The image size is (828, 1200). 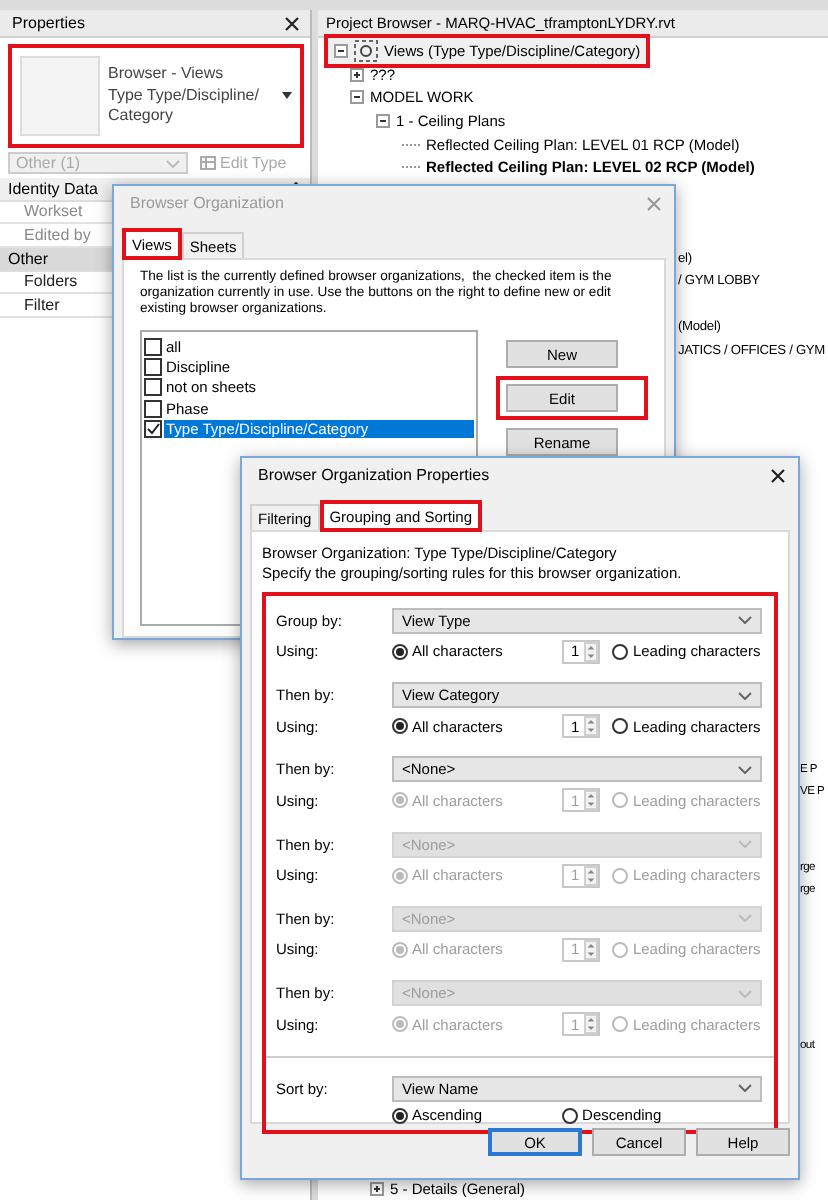 I want to click on type-name-line: Browser - Views, so click(x=167, y=74).